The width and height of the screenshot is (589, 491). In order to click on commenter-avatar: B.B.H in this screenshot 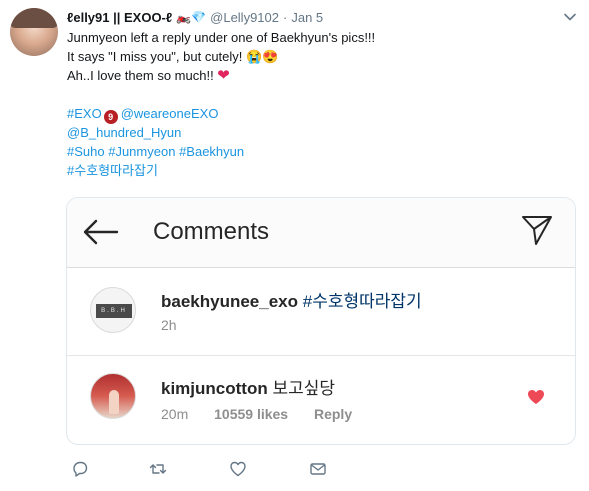, I will do `click(113, 310)`.